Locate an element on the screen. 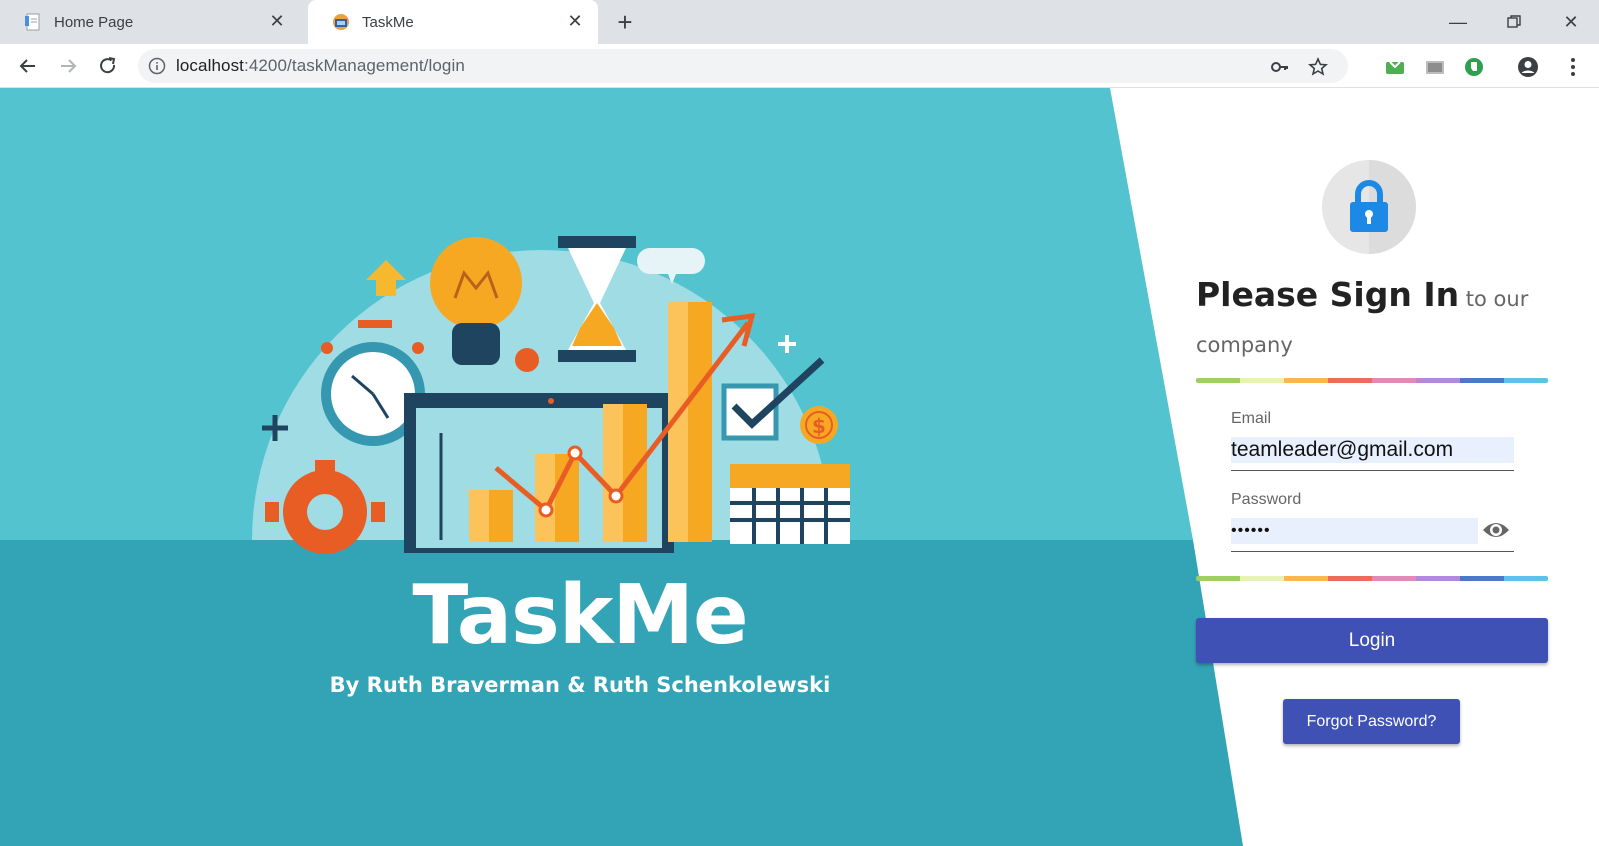 This screenshot has height=846, width=1599. tab-home-page: Home Page ✕ is located at coordinates (150, 22).